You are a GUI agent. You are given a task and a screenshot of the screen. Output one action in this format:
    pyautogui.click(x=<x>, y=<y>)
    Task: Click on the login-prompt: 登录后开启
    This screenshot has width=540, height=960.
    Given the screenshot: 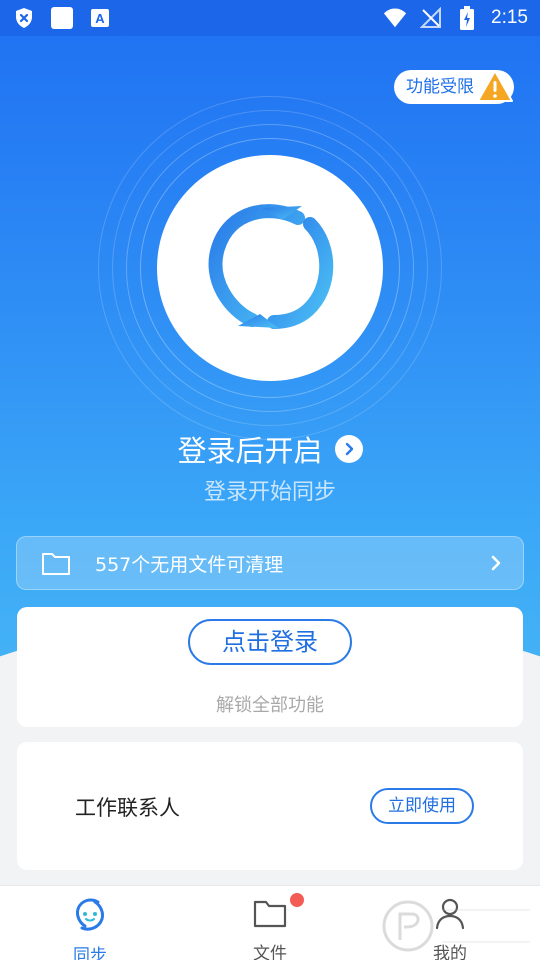 What is the action you would take?
    pyautogui.click(x=270, y=449)
    